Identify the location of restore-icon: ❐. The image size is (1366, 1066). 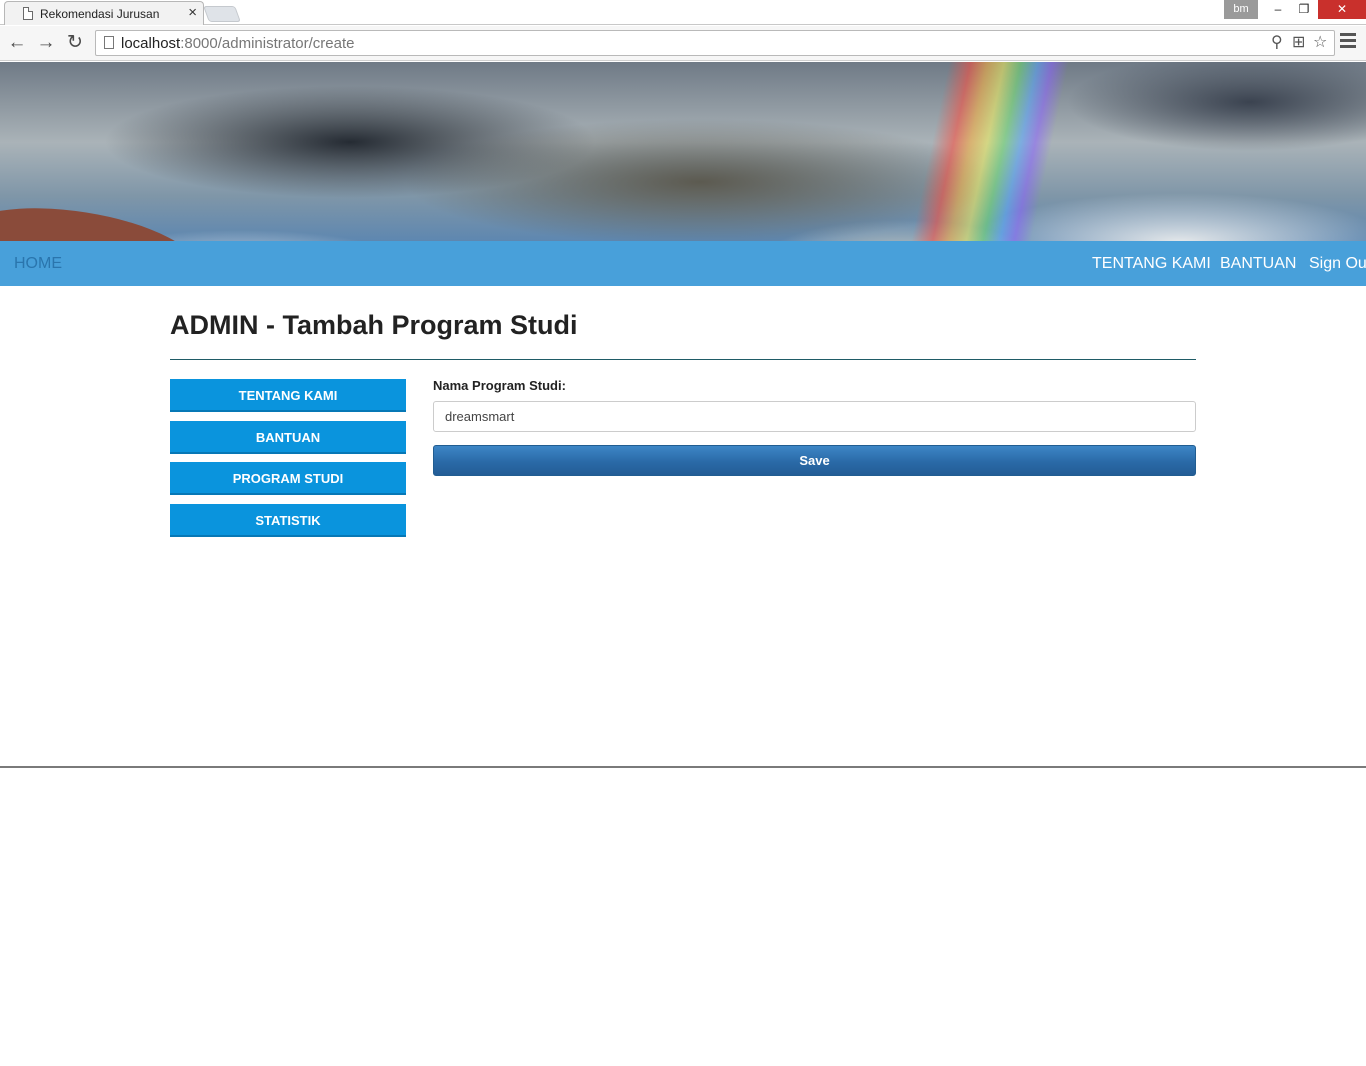
(1304, 9).